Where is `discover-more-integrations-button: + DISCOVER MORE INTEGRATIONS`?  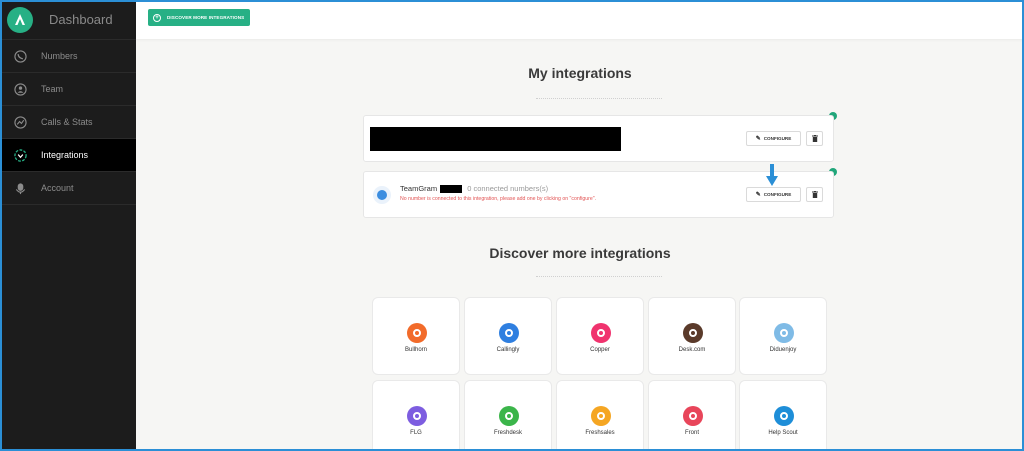
discover-more-integrations-button: + DISCOVER MORE INTEGRATIONS is located at coordinates (199, 17).